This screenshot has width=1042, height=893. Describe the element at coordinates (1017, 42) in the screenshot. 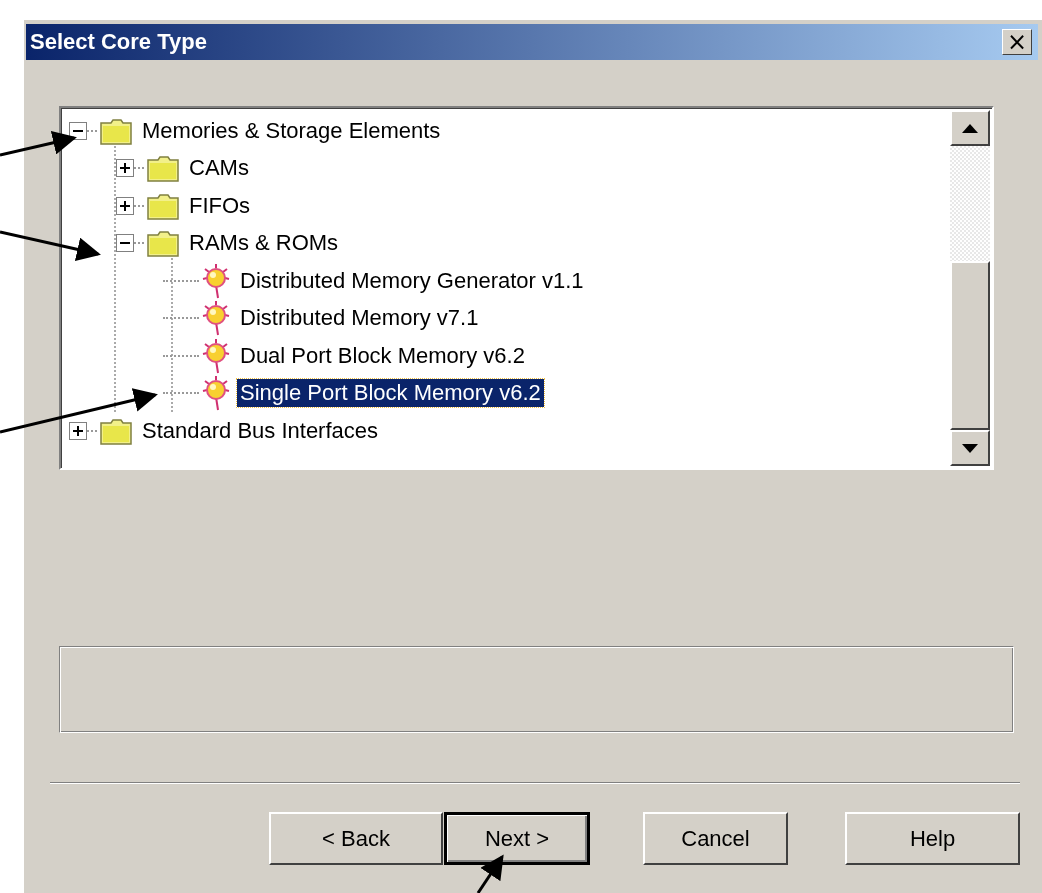

I see `close-button: ×` at that location.